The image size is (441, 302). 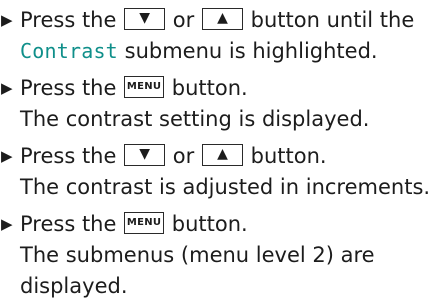 I want to click on step-3-text-b: or, so click(x=183, y=156).